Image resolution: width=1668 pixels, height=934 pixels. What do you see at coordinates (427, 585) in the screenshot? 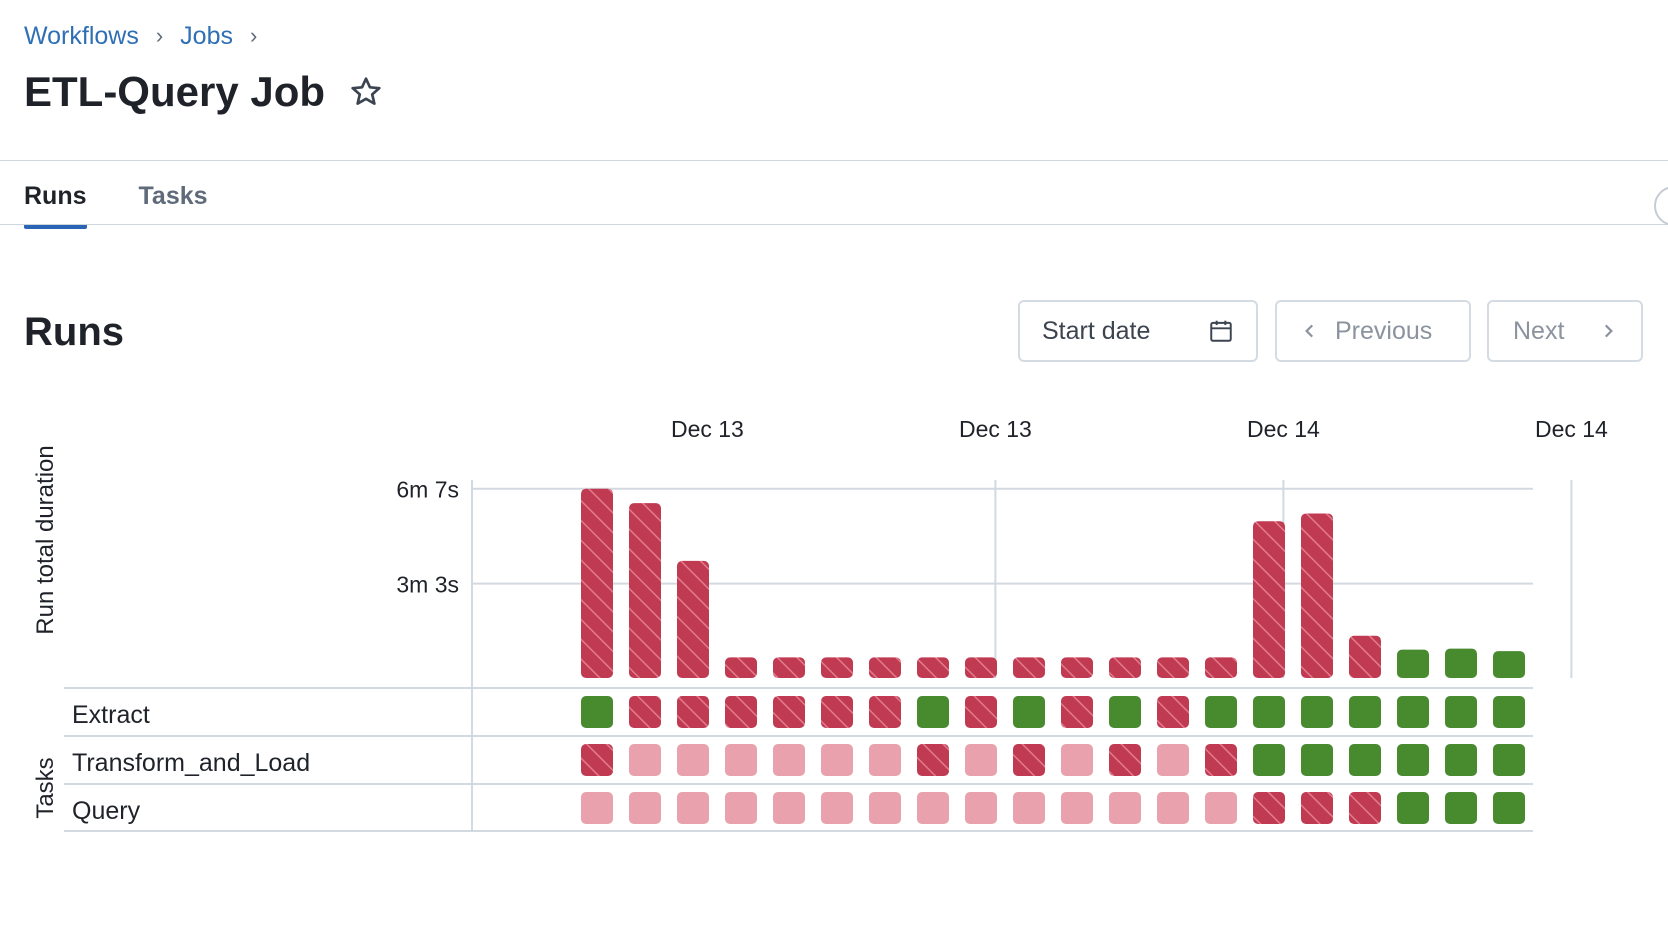
I see `y-tick-label: 3m 3s` at bounding box center [427, 585].